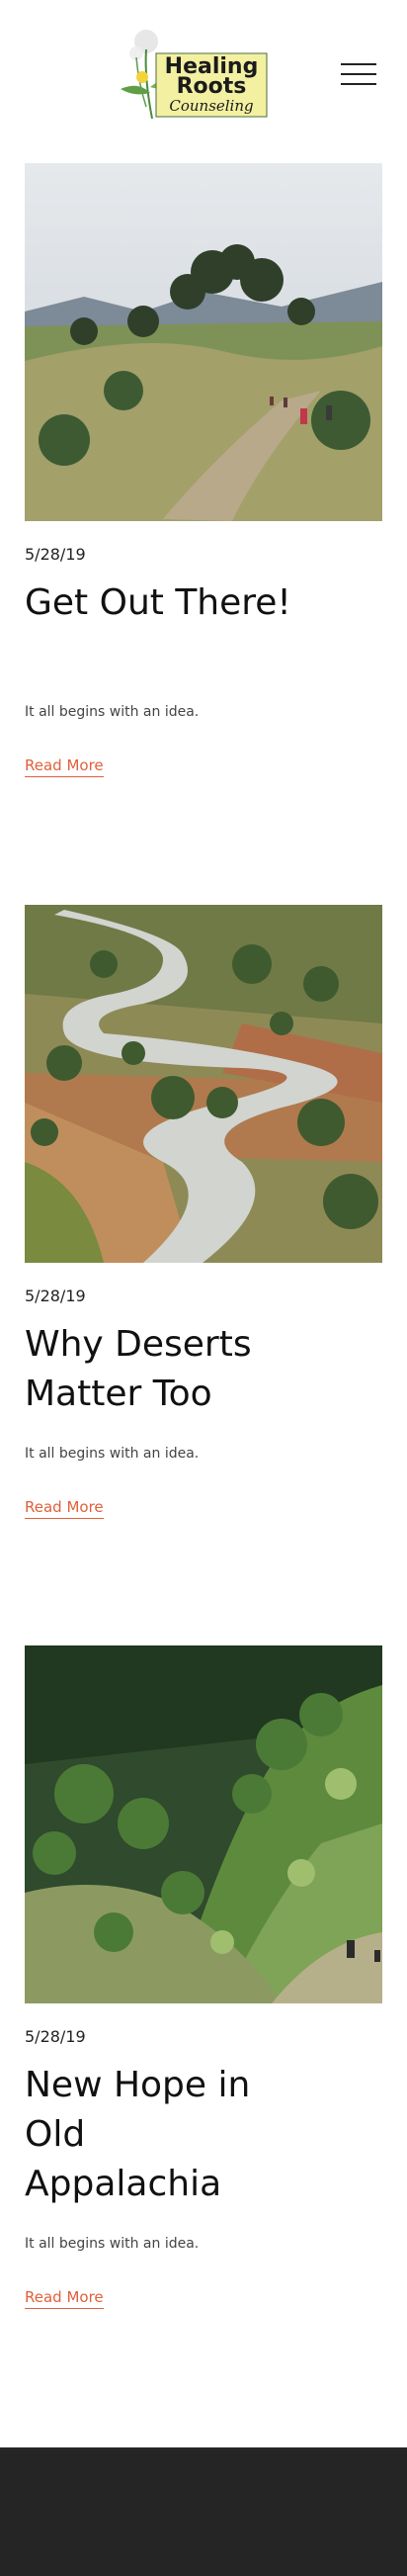 Image resolution: width=407 pixels, height=2576 pixels. I want to click on healing-roots-logo-icon: Healing Roots Counseling, so click(194, 75).